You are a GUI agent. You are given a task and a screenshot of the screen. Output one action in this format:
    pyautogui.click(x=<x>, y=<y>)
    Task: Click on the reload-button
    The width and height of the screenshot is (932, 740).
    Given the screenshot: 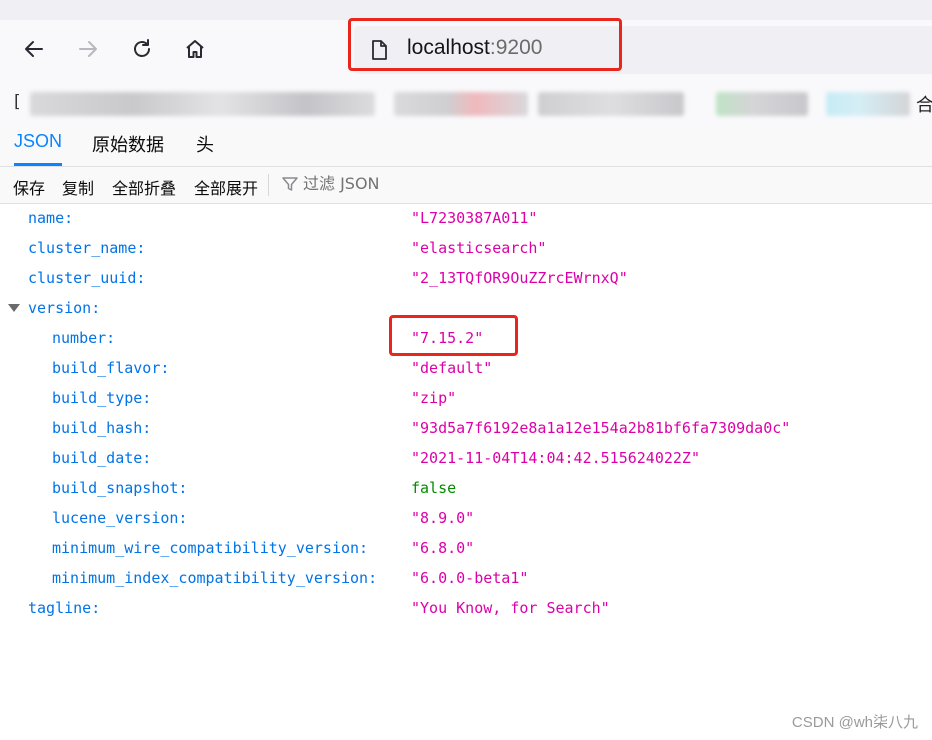 What is the action you would take?
    pyautogui.click(x=142, y=49)
    